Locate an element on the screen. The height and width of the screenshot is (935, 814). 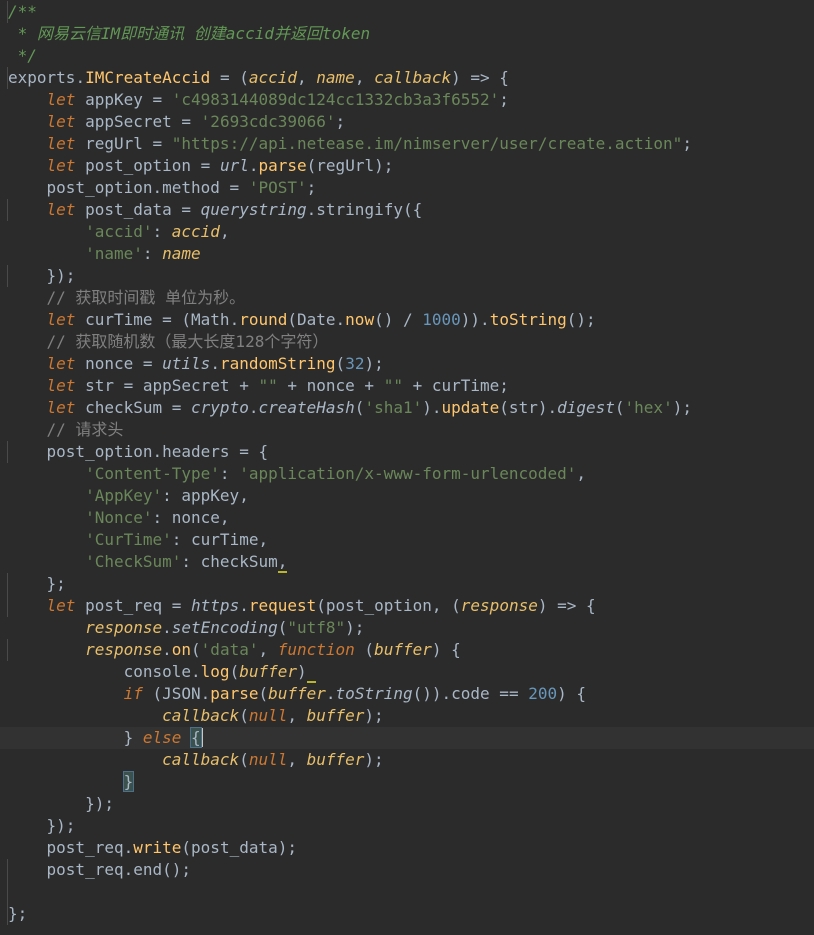
code-token: console. is located at coordinates (104, 671).